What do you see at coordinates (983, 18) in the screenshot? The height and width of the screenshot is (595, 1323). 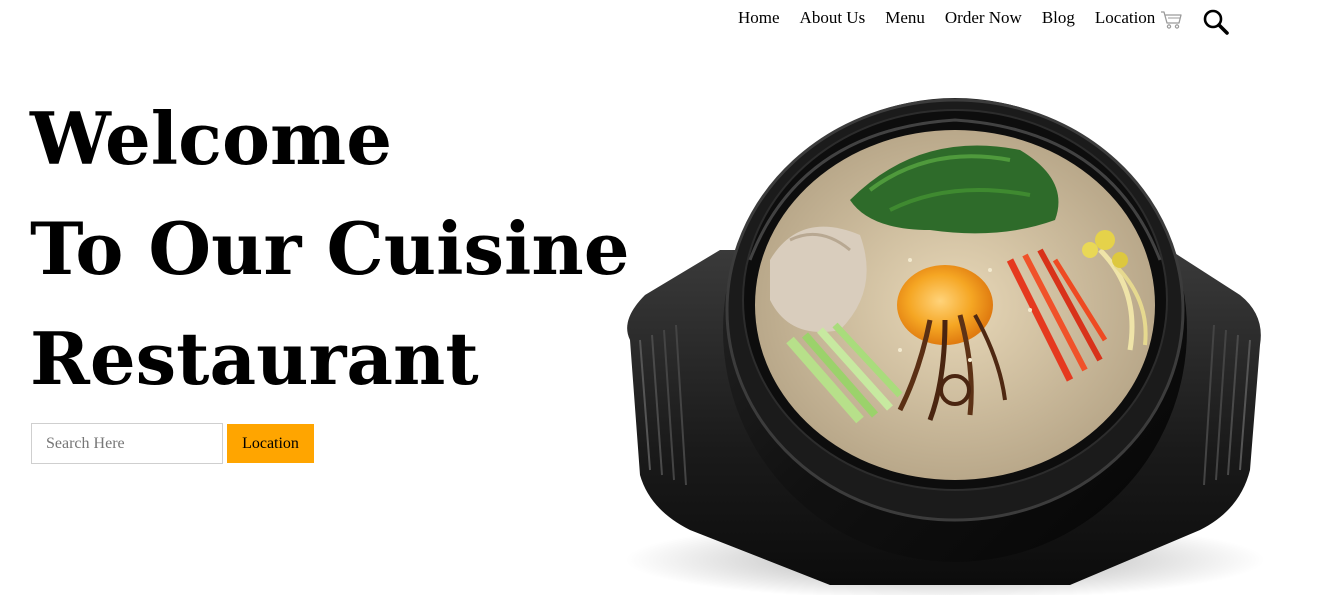 I see `nav-order-link: Order Now` at bounding box center [983, 18].